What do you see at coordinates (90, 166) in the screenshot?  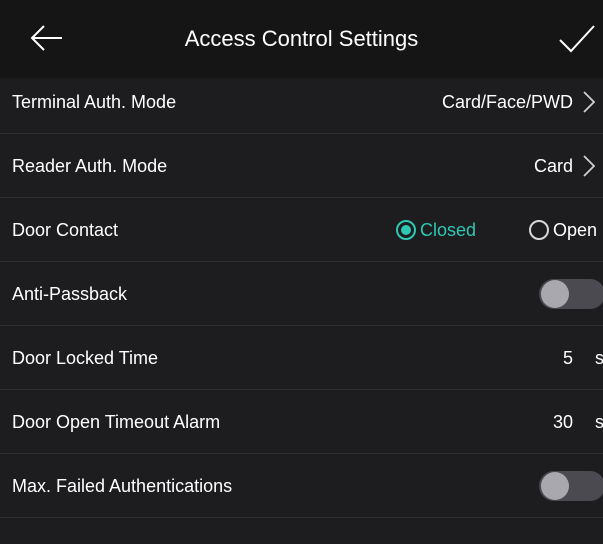 I see `reader-auth-mode-label: Reader Auth. Mode` at bounding box center [90, 166].